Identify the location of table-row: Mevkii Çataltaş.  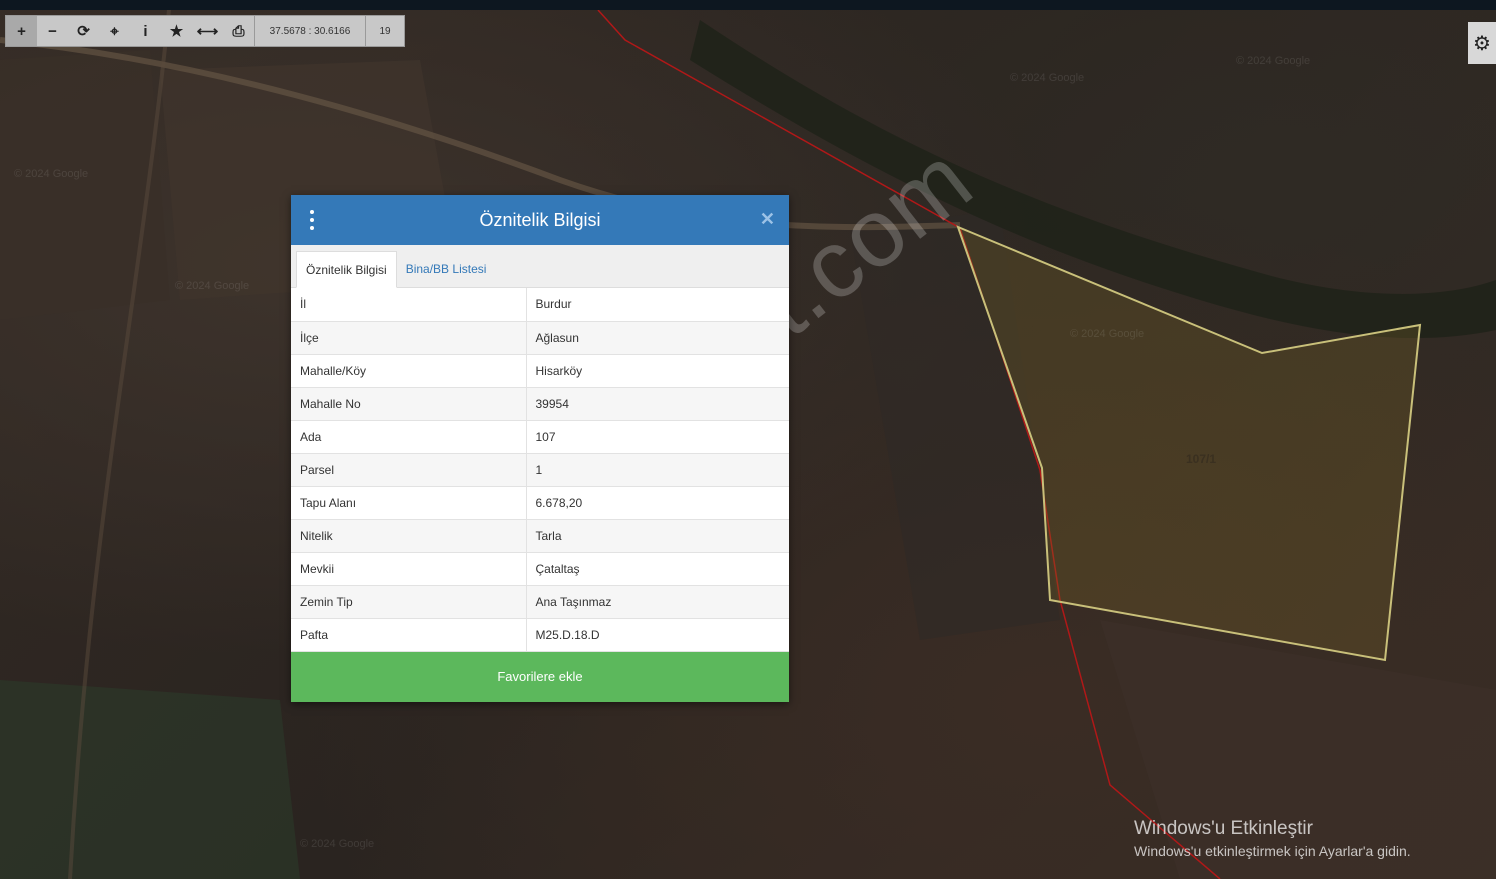
(540, 569).